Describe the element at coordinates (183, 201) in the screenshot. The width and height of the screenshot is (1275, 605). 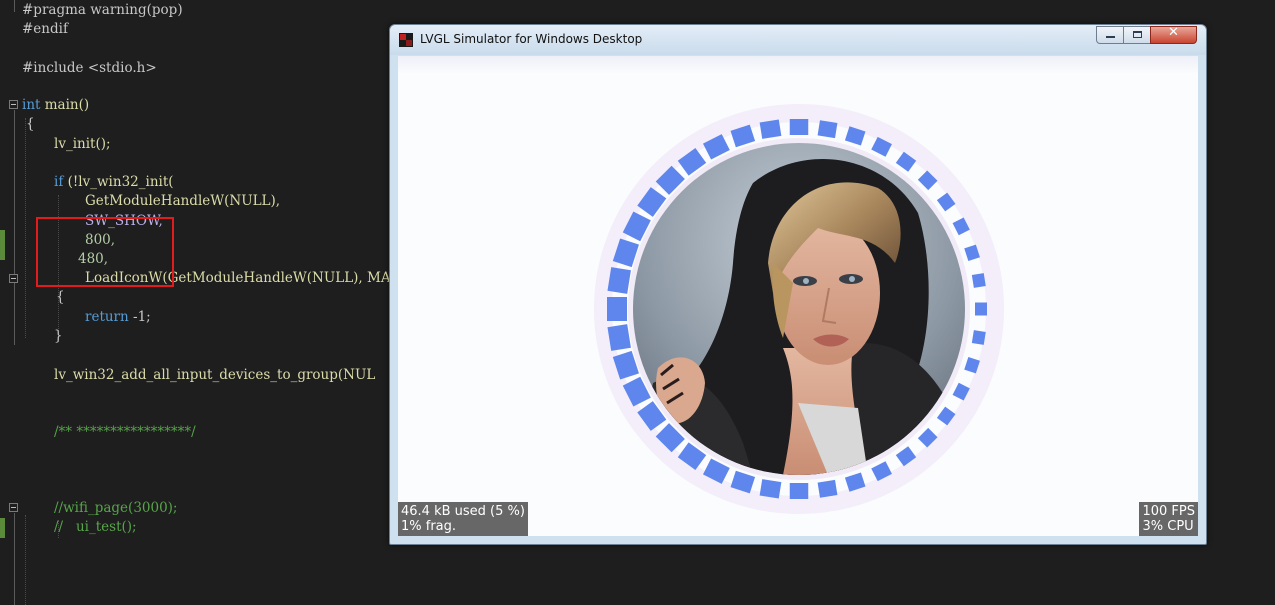
I see `code-line: GetModuleHandleW(NULL),` at that location.